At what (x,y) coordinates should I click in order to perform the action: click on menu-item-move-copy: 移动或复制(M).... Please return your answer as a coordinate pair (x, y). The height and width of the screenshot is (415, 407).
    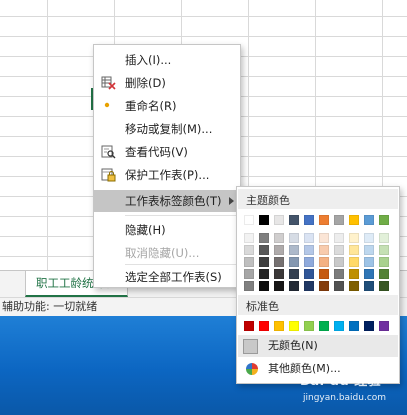
    Looking at the image, I should click on (167, 129).